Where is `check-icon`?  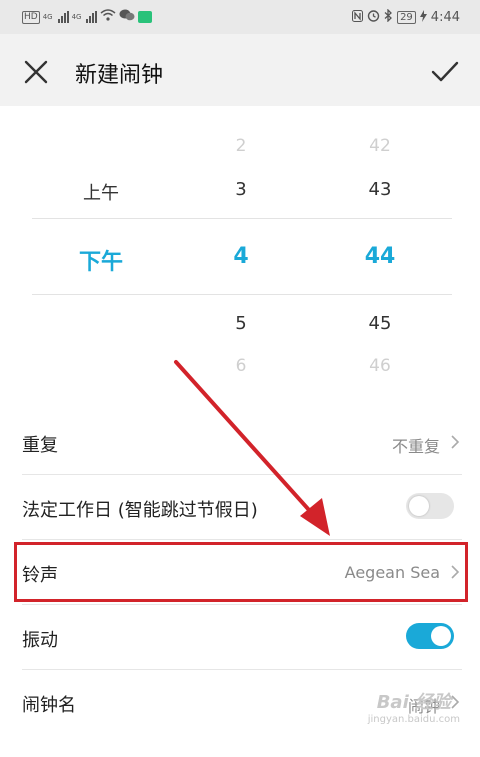 check-icon is located at coordinates (445, 71).